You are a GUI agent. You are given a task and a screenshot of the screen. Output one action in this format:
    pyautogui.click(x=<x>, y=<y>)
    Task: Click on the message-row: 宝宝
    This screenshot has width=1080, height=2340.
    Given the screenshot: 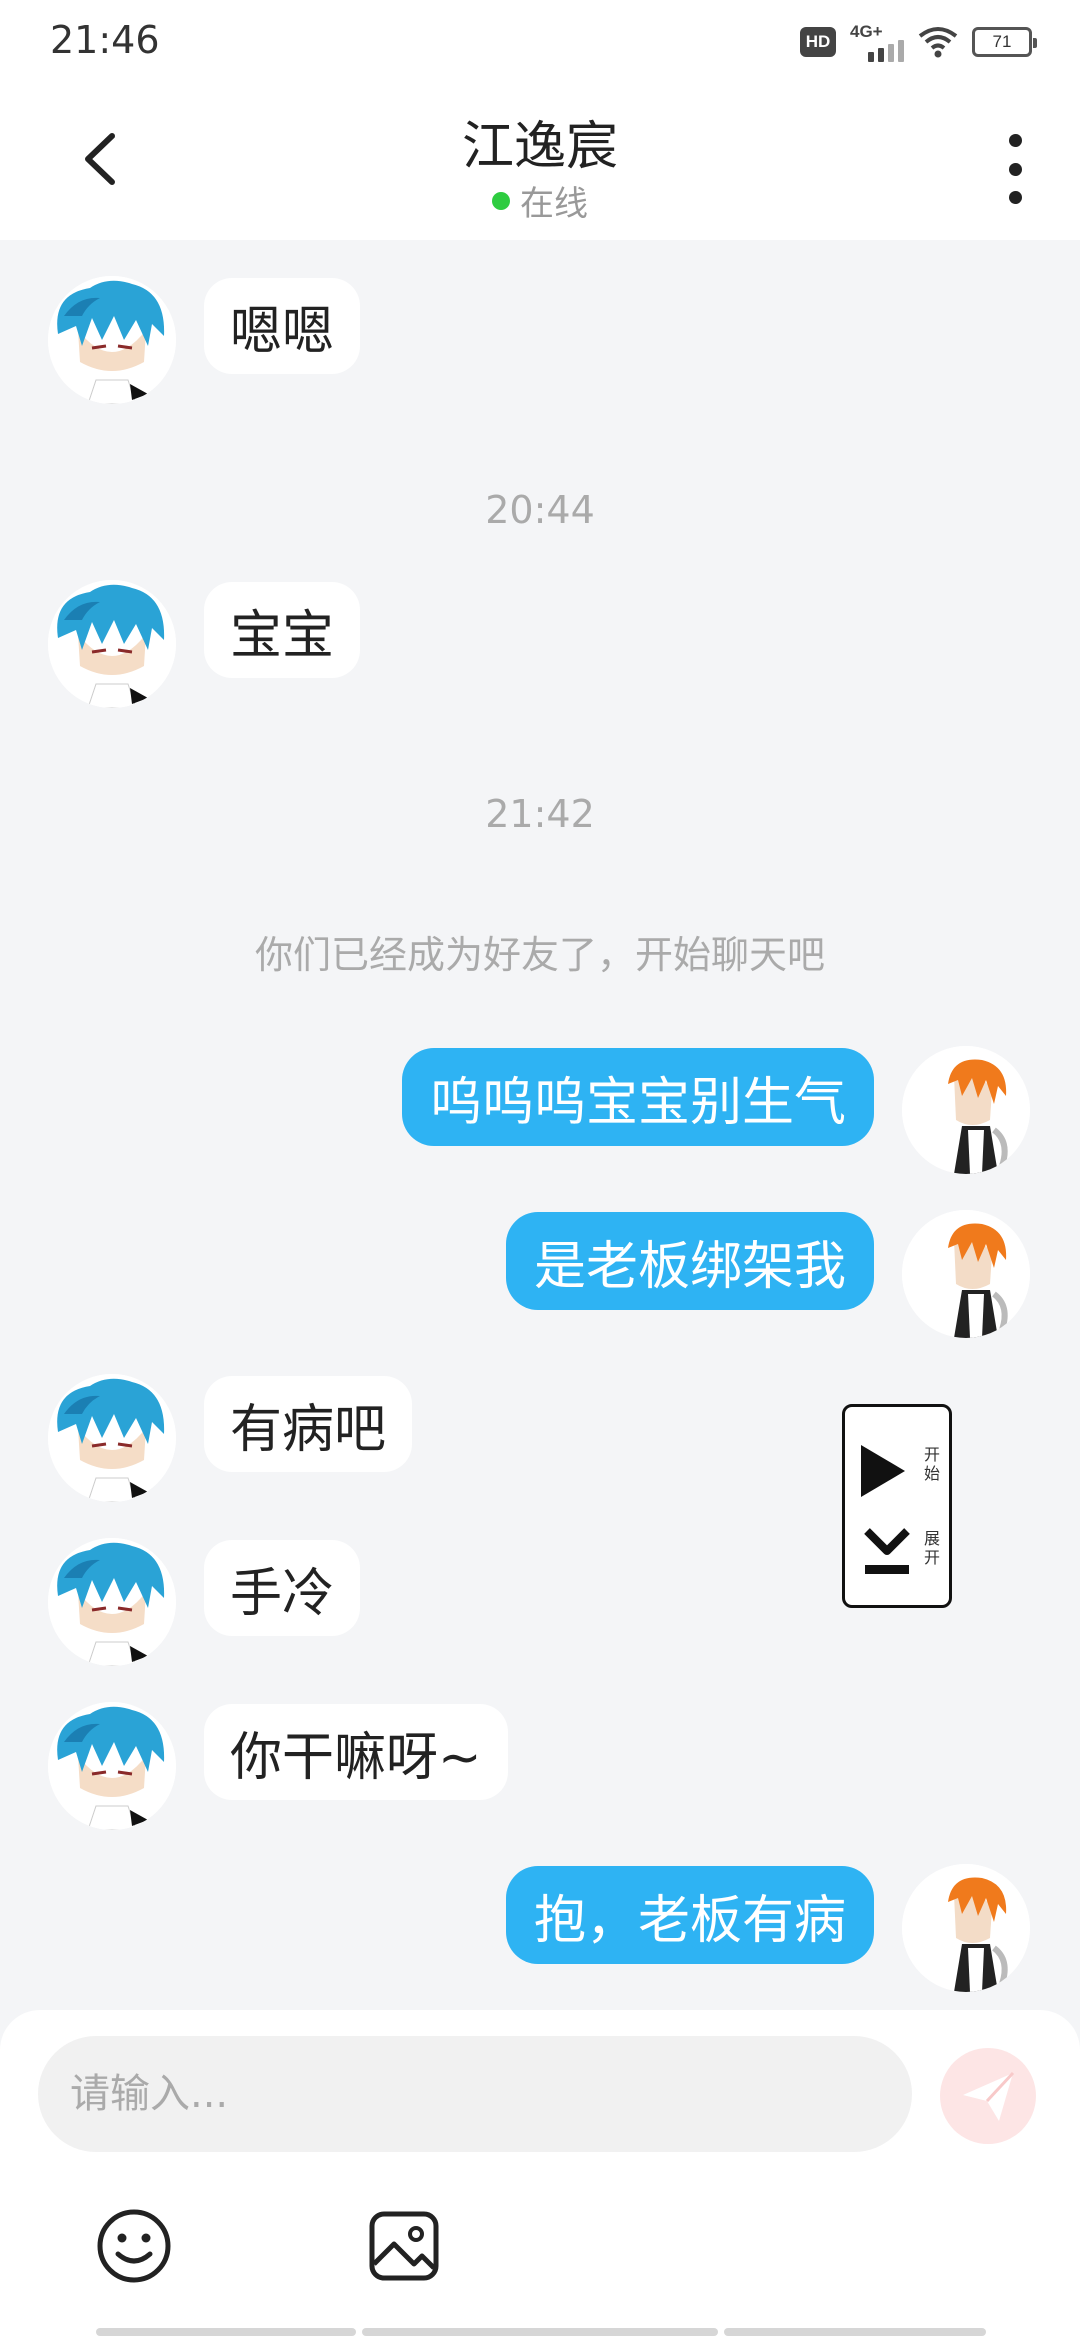 What is the action you would take?
    pyautogui.click(x=204, y=644)
    